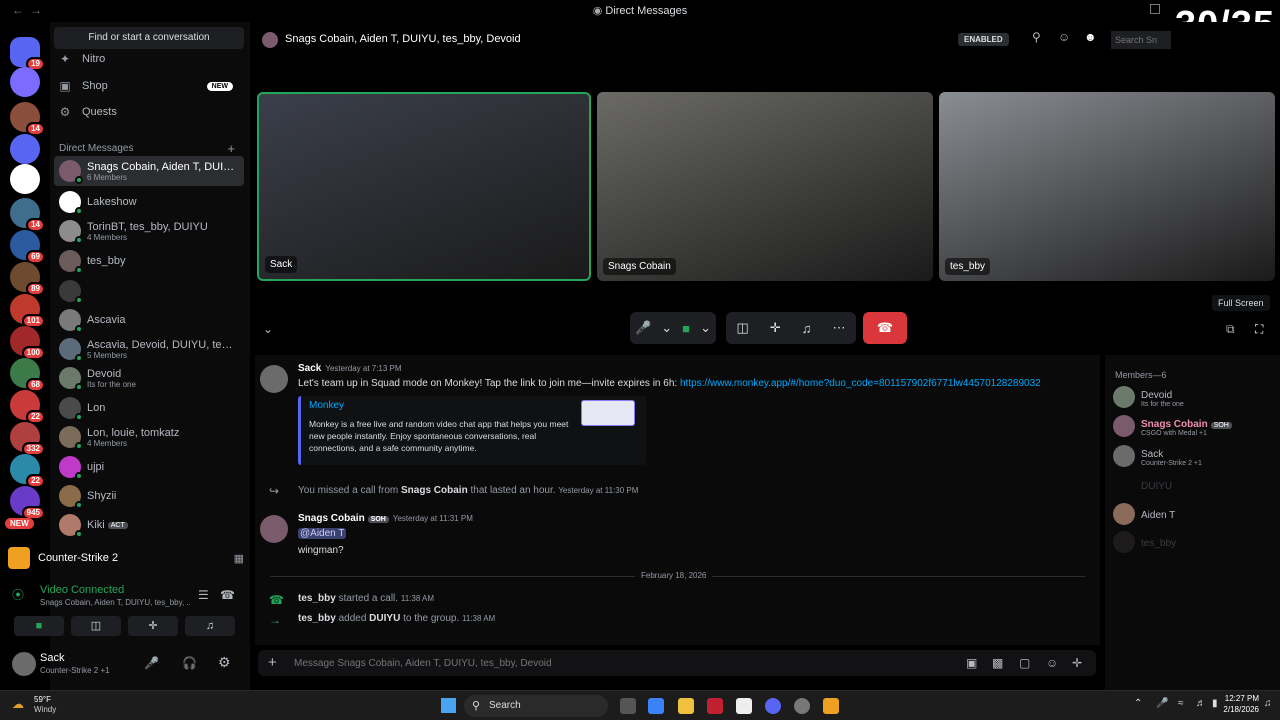 The height and width of the screenshot is (720, 1280). I want to click on apps-icon: ✛, so click(1077, 663).